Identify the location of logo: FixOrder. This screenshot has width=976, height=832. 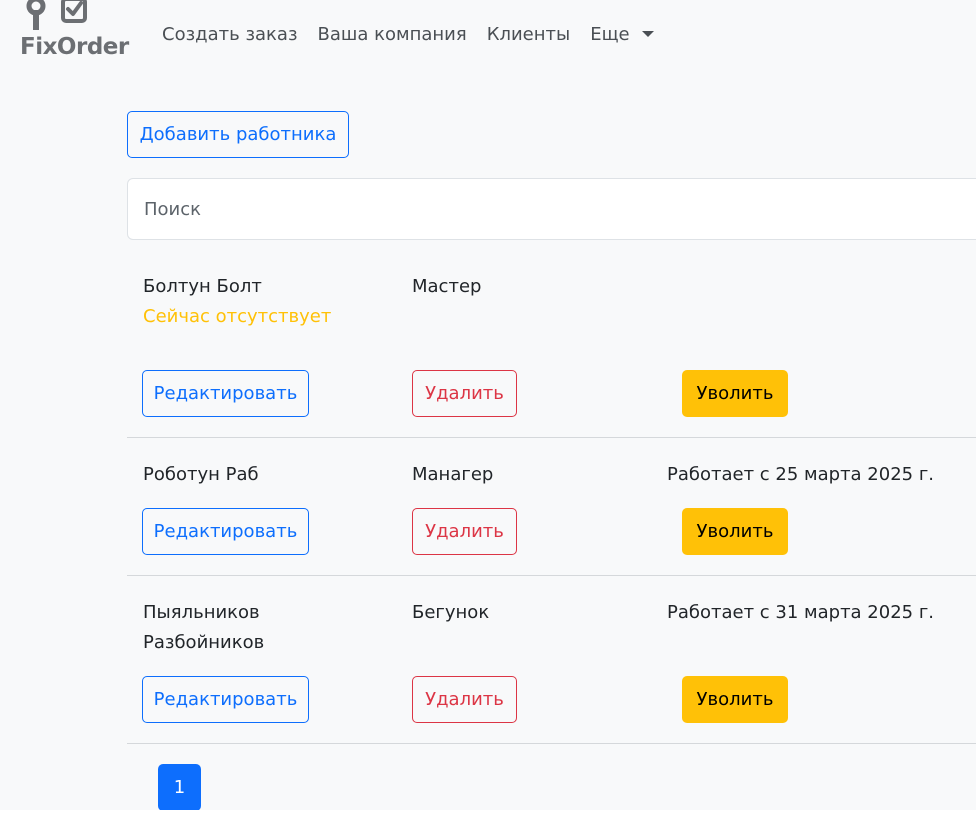
(73, 34).